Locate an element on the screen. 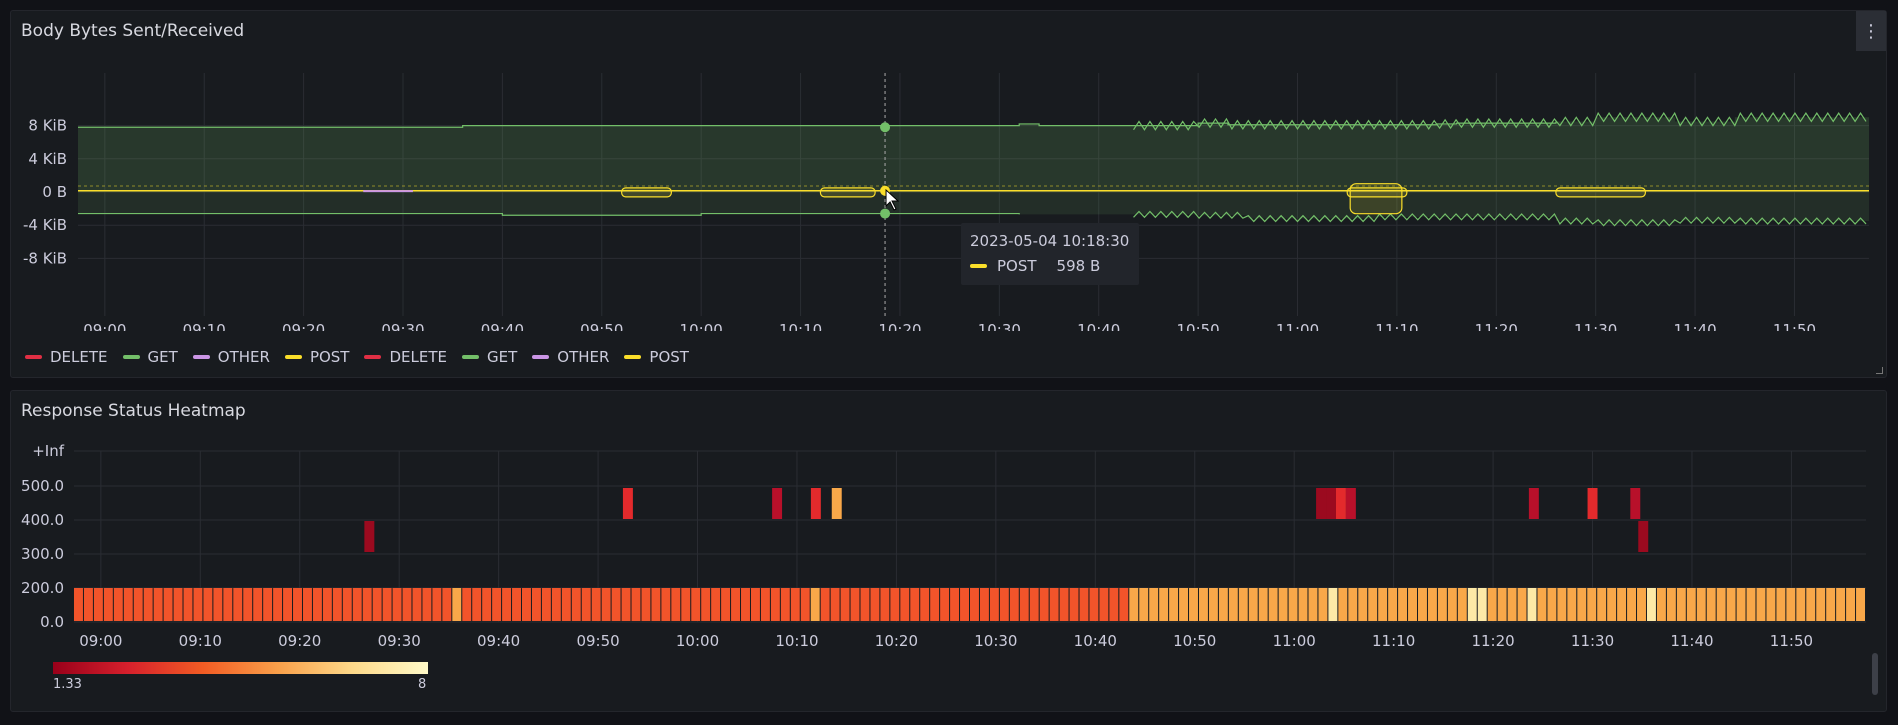 The height and width of the screenshot is (725, 1898). y-tick-label: 300.0 is located at coordinates (42, 554).